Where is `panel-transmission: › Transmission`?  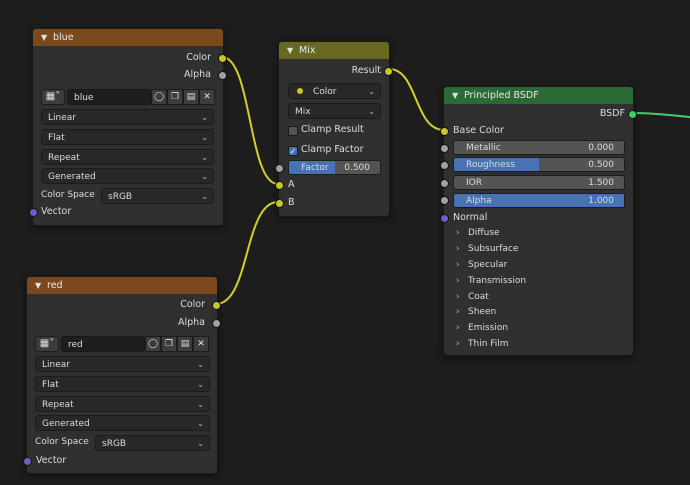 panel-transmission: › Transmission is located at coordinates (491, 281).